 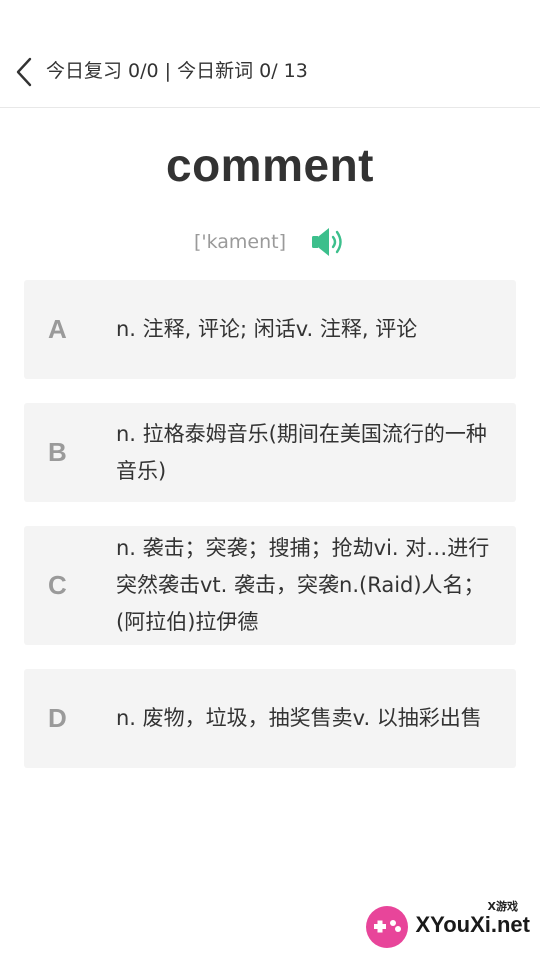 I want to click on option-text: n. 废物，垃圾，抽奖售卖v. 以抽彩出售, so click(x=299, y=718).